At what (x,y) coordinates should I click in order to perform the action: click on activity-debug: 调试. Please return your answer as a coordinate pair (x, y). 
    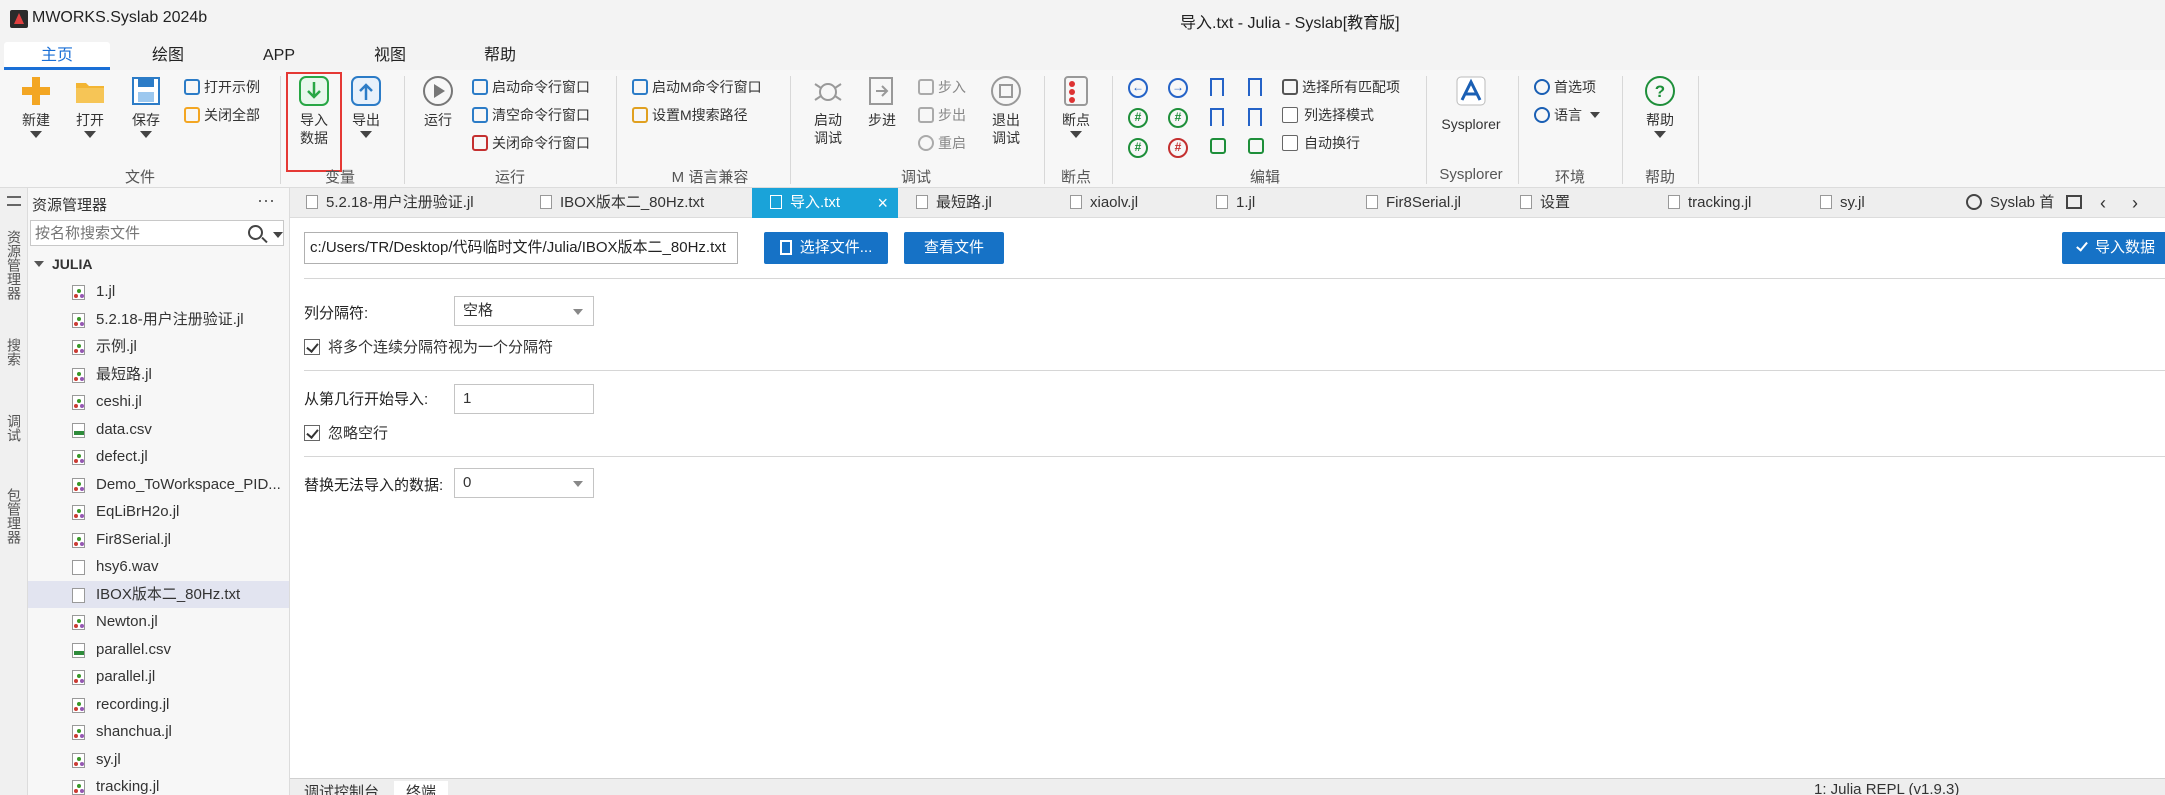
    Looking at the image, I should click on (14, 428).